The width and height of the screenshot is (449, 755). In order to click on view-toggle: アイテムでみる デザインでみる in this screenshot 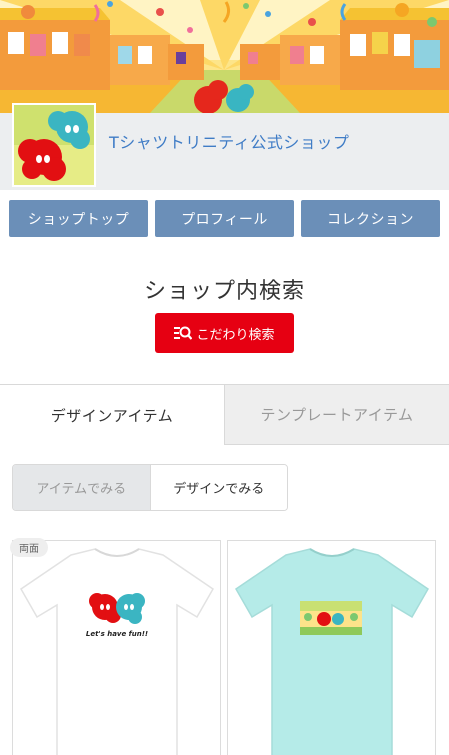, I will do `click(150, 487)`.